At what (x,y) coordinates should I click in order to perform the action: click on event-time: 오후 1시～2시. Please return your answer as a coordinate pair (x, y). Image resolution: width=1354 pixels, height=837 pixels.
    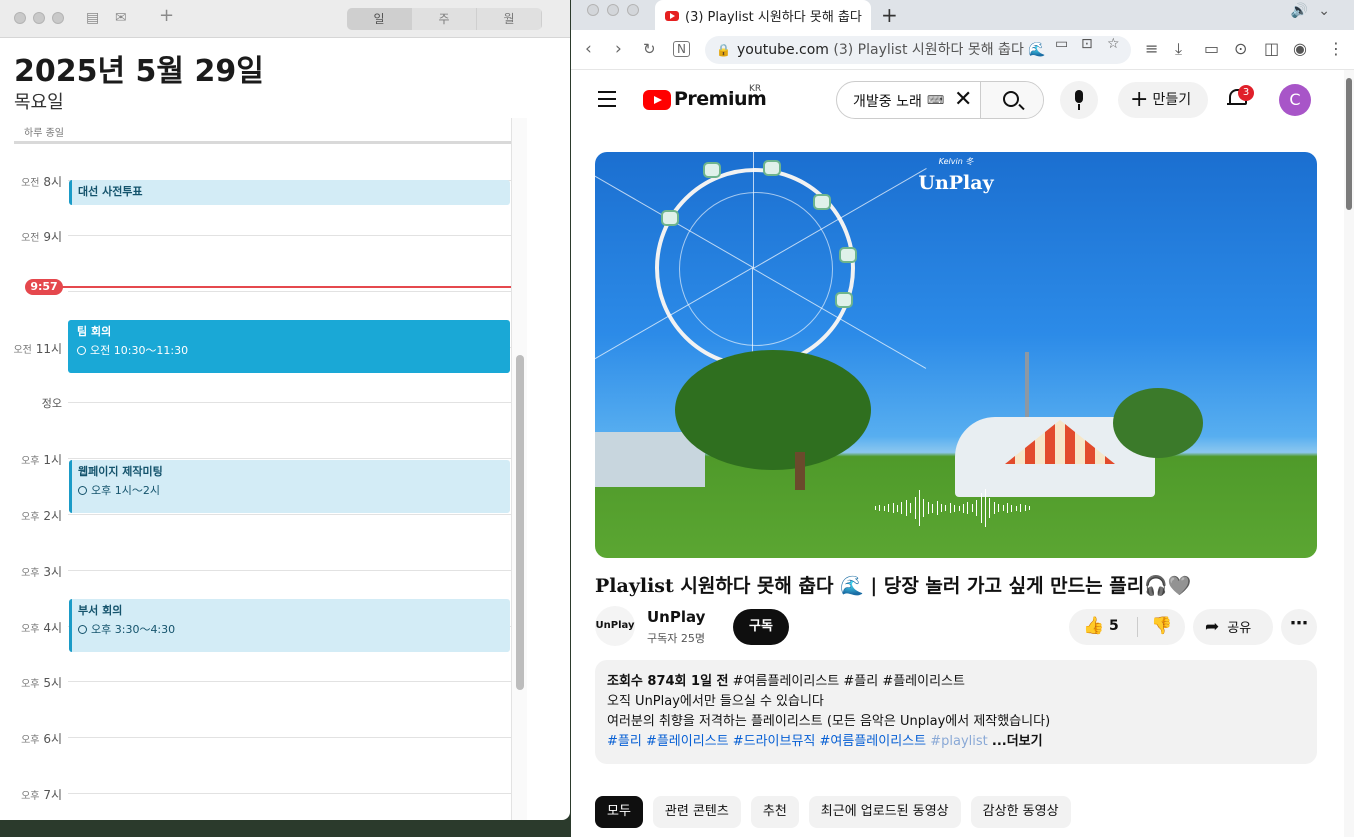
    Looking at the image, I should click on (125, 490).